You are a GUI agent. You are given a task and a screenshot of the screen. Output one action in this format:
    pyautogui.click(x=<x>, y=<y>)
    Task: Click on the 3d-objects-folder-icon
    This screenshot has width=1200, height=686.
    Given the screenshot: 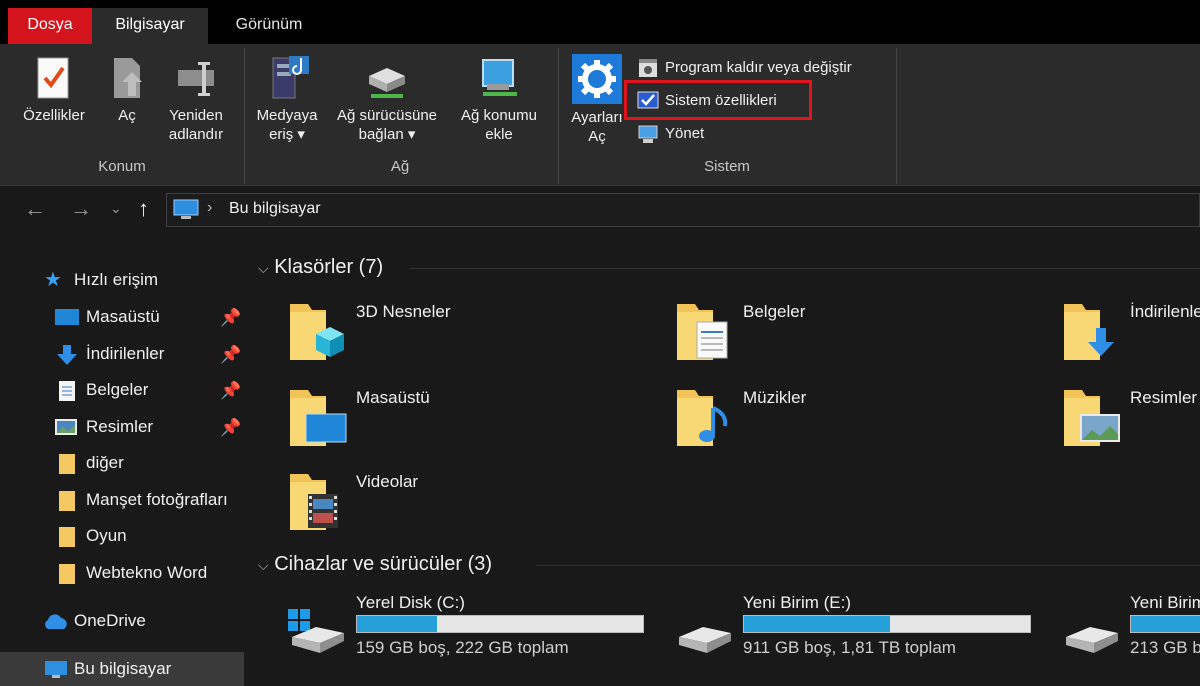 What is the action you would take?
    pyautogui.click(x=317, y=332)
    